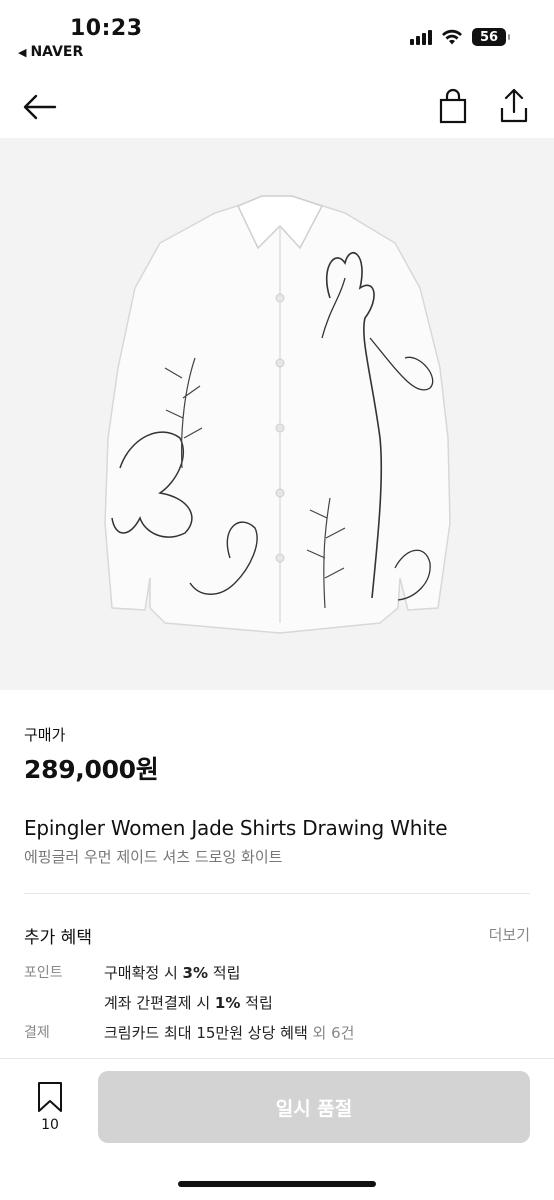 The height and width of the screenshot is (1200, 554). I want to click on back-arrow-icon, so click(40, 107).